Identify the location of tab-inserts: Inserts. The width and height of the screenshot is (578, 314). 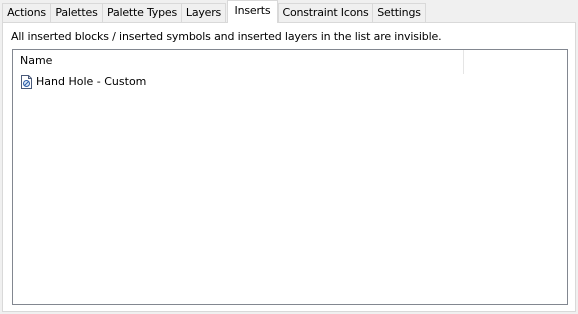
(252, 11).